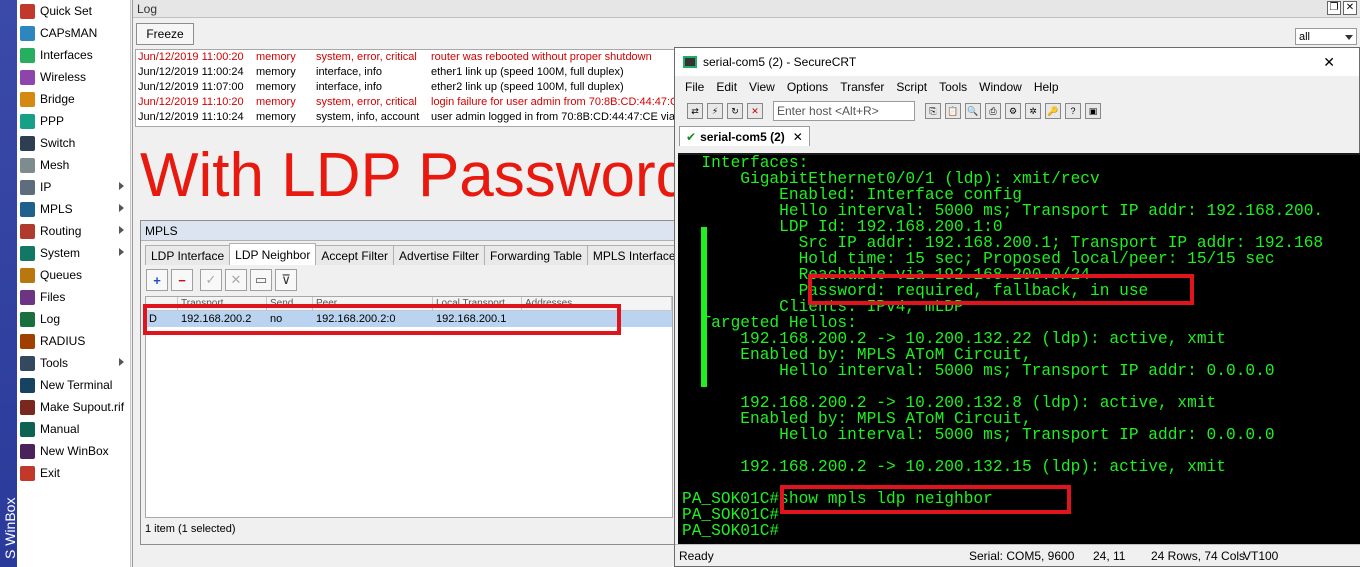 The image size is (1360, 567). I want to click on sidebar-item-wireless: Wireless, so click(73, 77).